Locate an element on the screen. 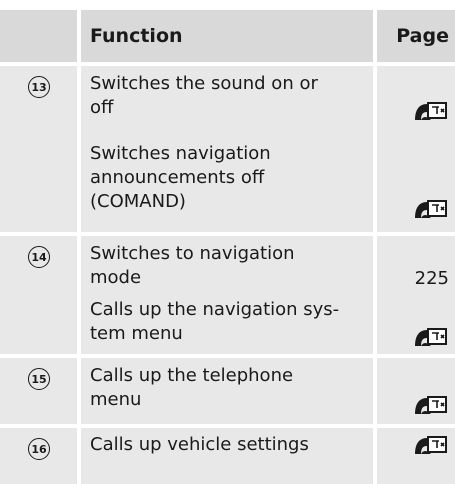  function-text: mode is located at coordinates (116, 277).